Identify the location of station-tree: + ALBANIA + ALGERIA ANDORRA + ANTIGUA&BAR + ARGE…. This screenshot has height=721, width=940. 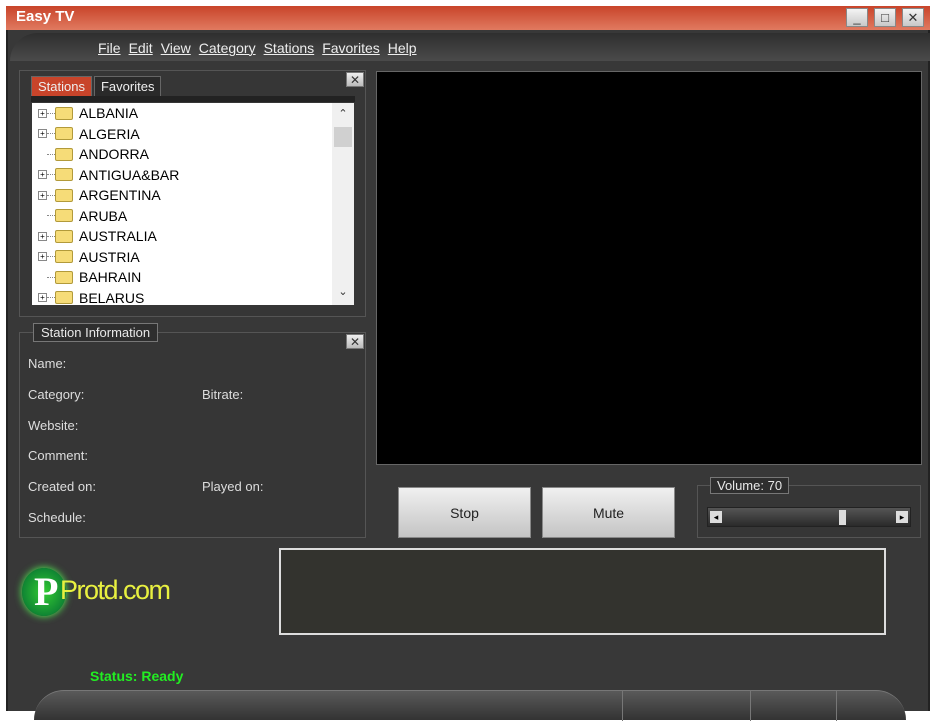
(193, 204).